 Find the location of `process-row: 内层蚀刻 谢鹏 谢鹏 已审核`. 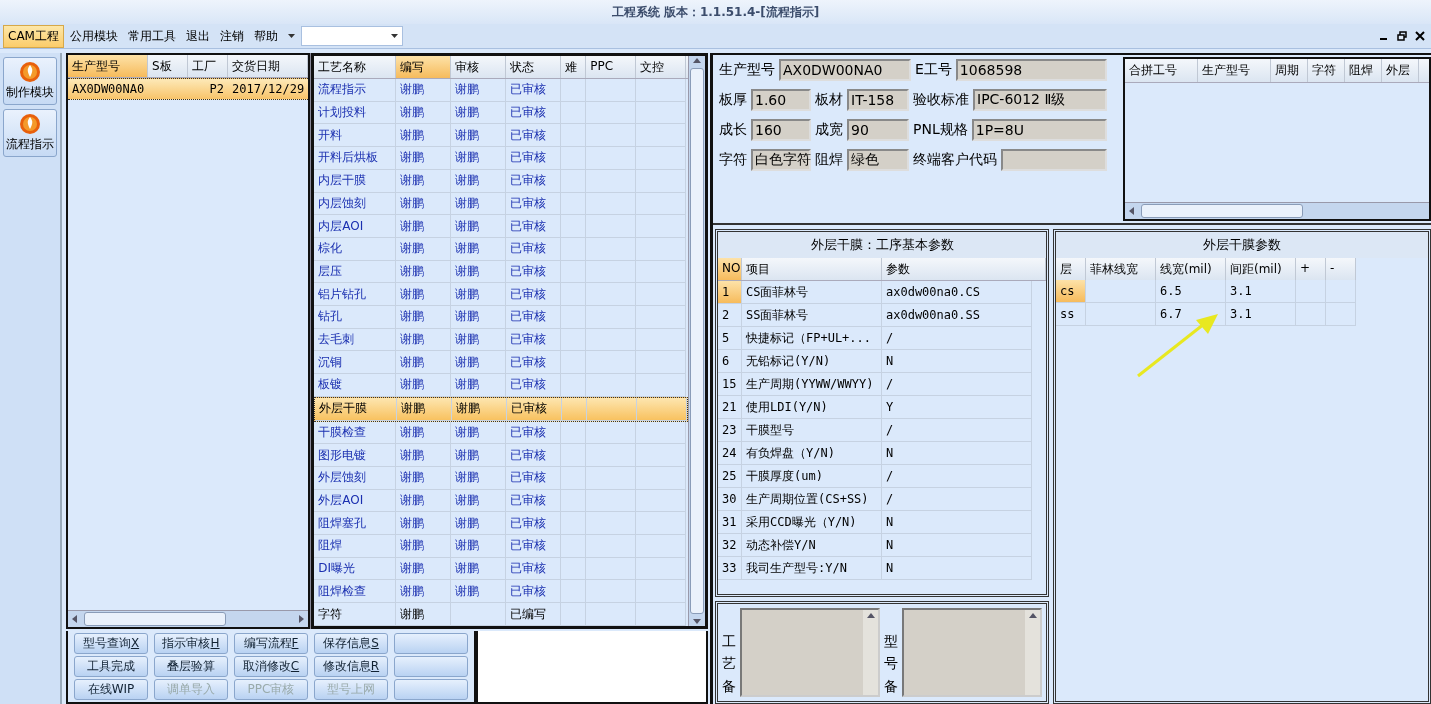

process-row: 内层蚀刻 谢鹏 谢鹏 已审核 is located at coordinates (501, 204).